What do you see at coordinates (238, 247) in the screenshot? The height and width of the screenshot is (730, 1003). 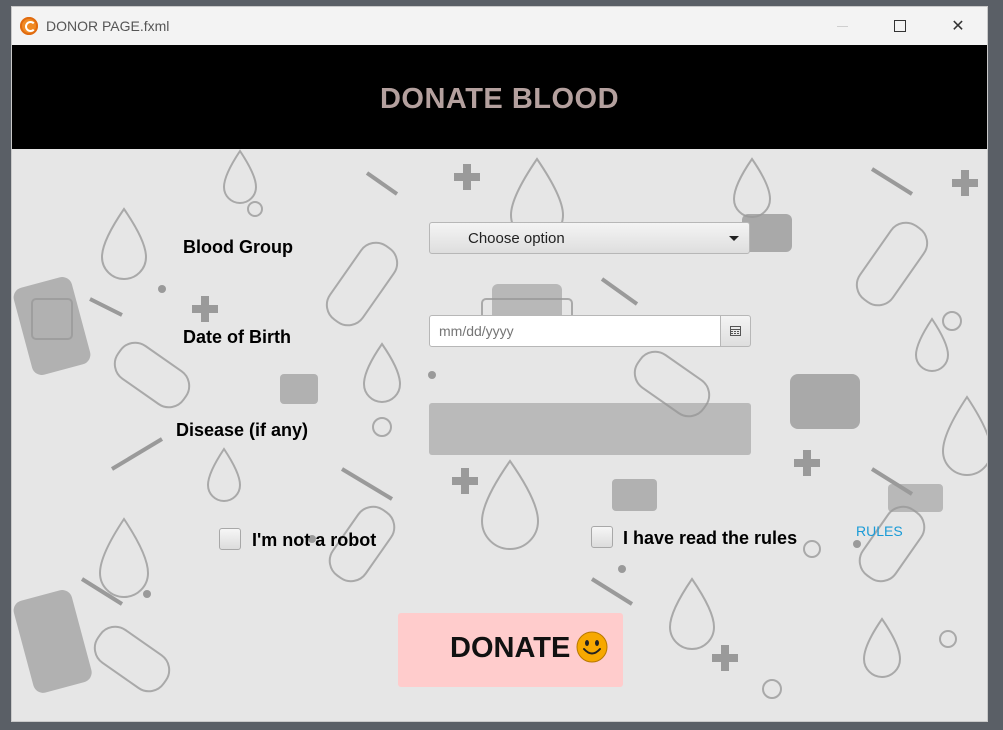 I see `blood-group-label: Blood Group` at bounding box center [238, 247].